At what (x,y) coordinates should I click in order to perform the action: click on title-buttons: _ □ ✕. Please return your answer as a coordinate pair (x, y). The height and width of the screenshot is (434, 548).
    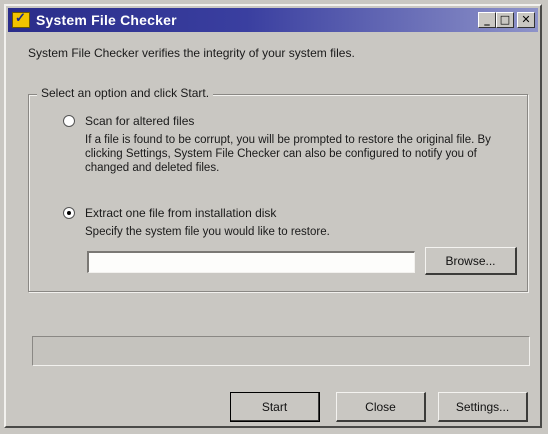
    Looking at the image, I should click on (506, 20).